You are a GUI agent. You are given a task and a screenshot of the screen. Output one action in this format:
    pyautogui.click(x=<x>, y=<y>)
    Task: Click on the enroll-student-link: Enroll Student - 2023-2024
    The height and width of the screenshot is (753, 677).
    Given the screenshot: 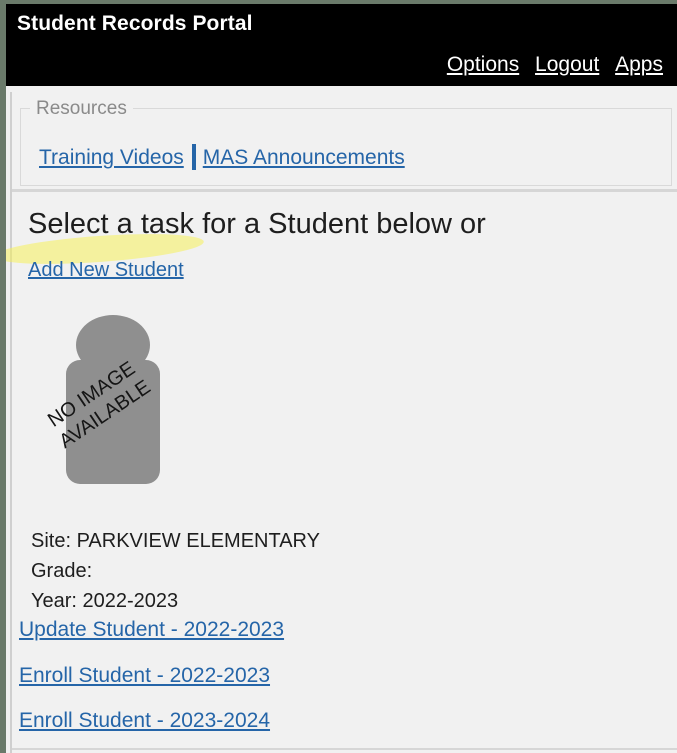 What is the action you would take?
    pyautogui.click(x=144, y=721)
    